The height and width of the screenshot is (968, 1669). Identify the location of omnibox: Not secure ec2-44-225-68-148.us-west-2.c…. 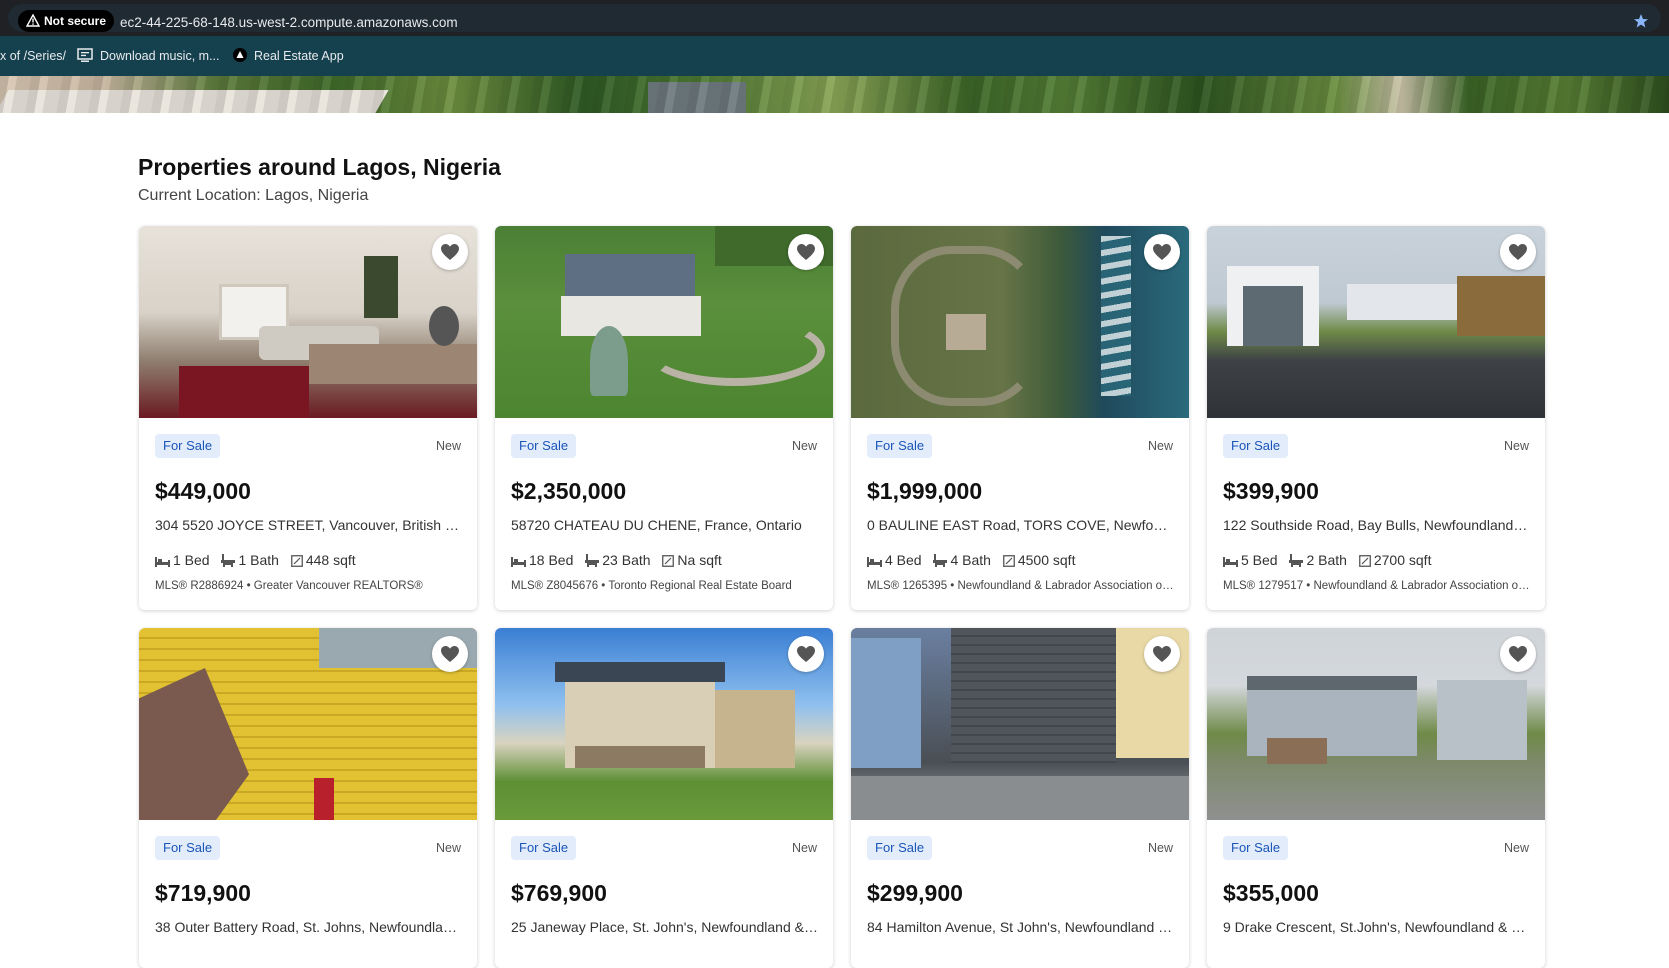
(834, 18).